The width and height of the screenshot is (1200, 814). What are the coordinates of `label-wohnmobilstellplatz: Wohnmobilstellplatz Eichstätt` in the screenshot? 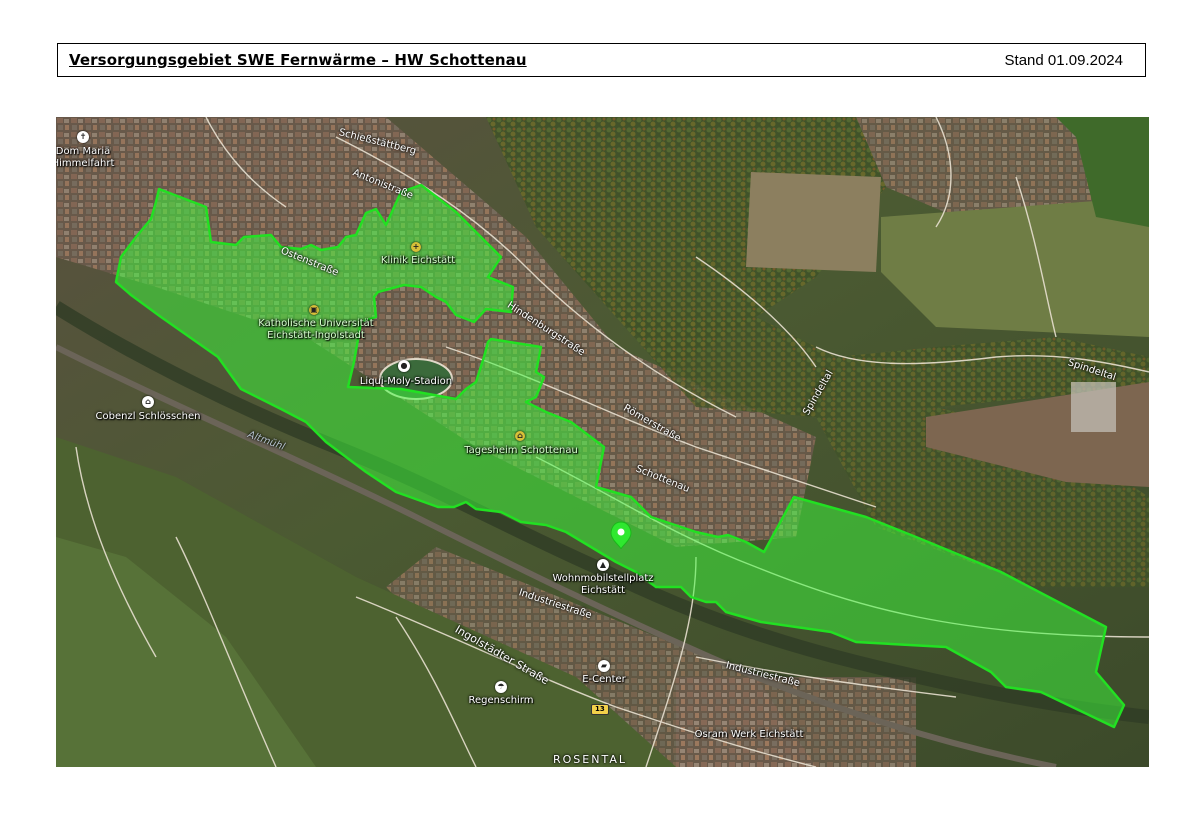 It's located at (603, 584).